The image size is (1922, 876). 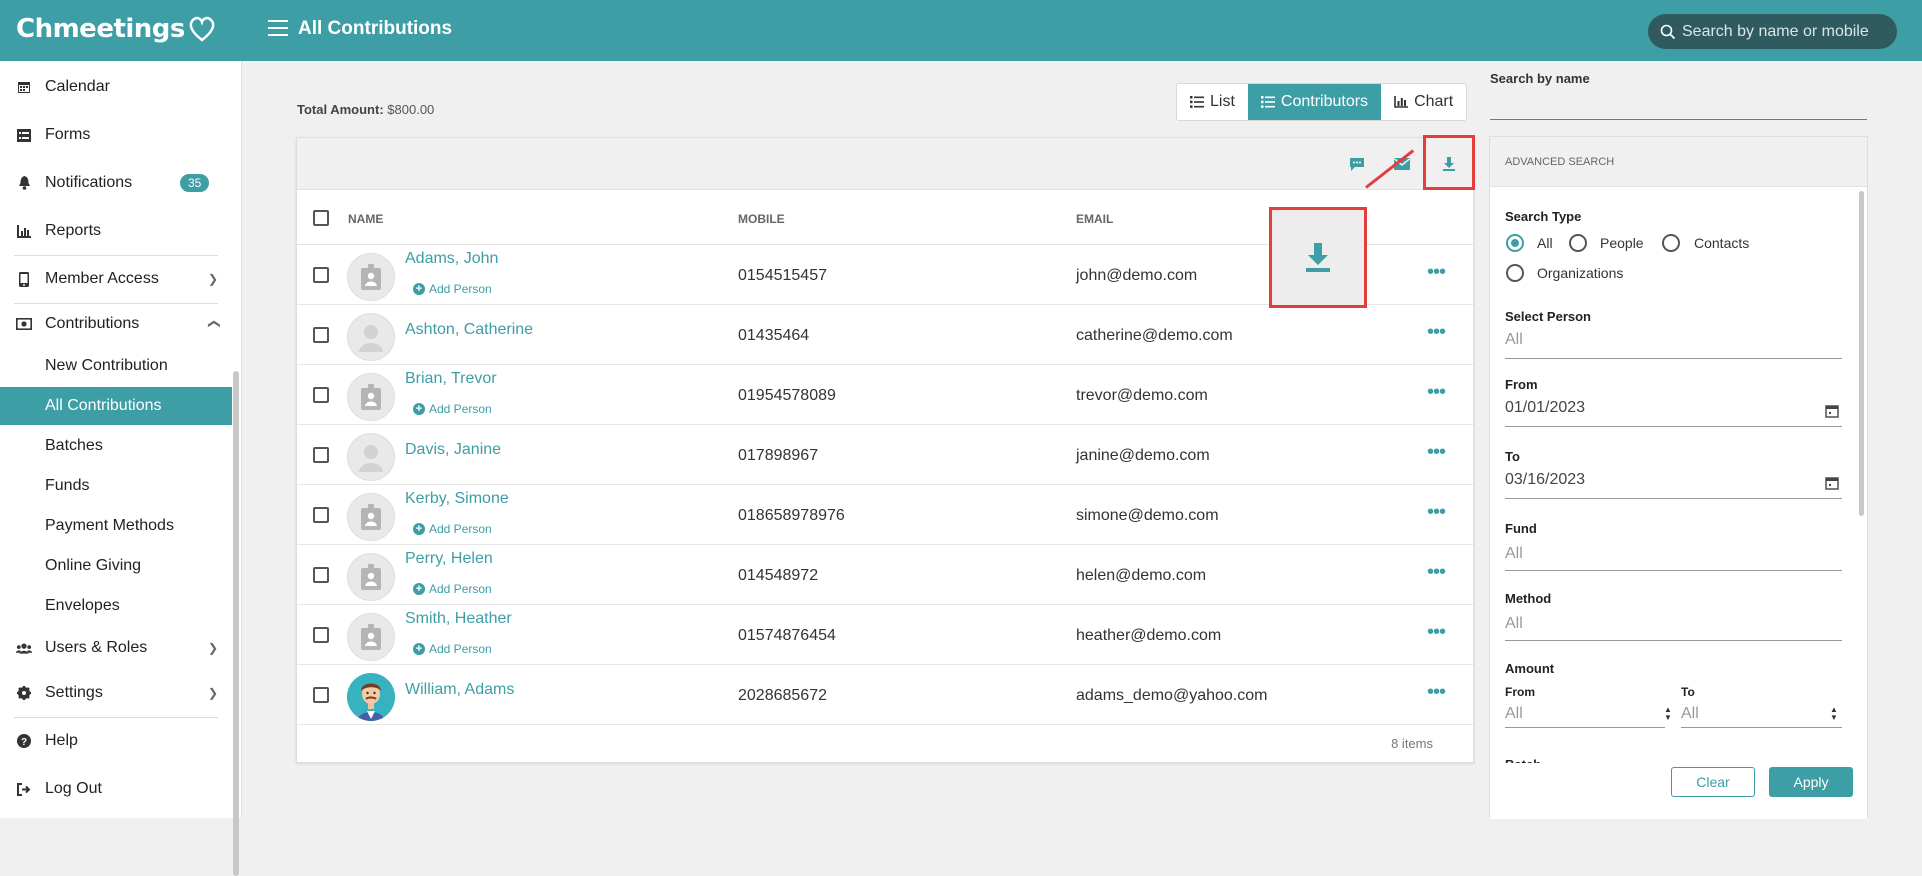 What do you see at coordinates (1545, 480) in the screenshot?
I see `to-date-field: 03/16/2023` at bounding box center [1545, 480].